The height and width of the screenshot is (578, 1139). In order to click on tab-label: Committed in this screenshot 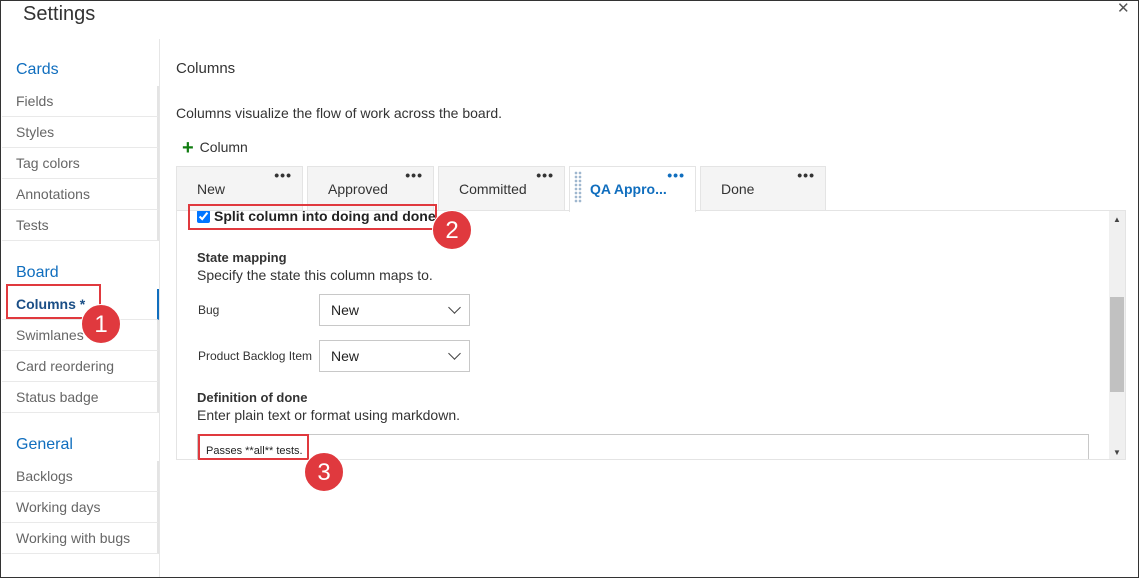, I will do `click(493, 189)`.